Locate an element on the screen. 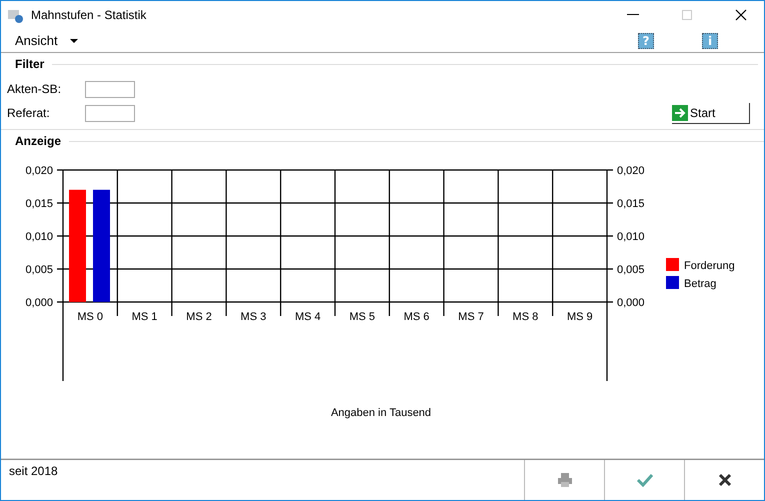 This screenshot has width=765, height=501. chart-note: Angaben in Tausend is located at coordinates (381, 413).